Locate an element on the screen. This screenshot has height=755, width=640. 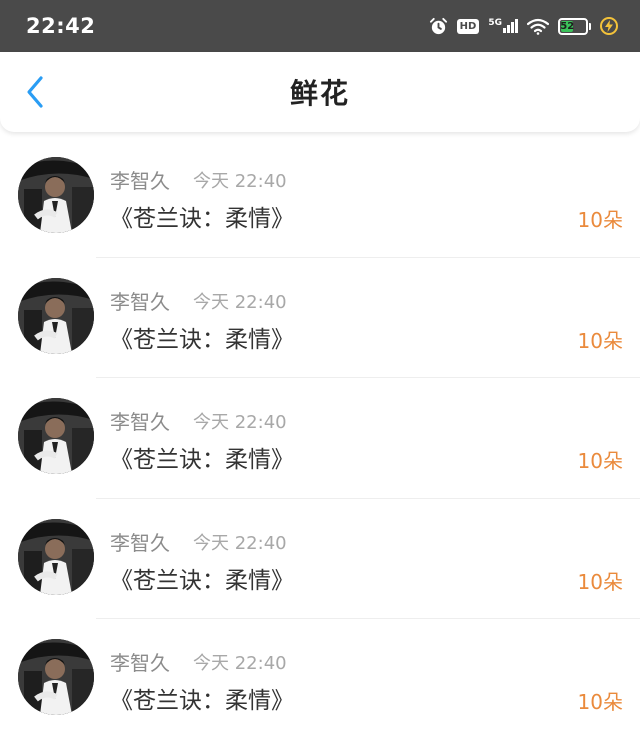
header-bar: 鲜花 is located at coordinates (320, 92).